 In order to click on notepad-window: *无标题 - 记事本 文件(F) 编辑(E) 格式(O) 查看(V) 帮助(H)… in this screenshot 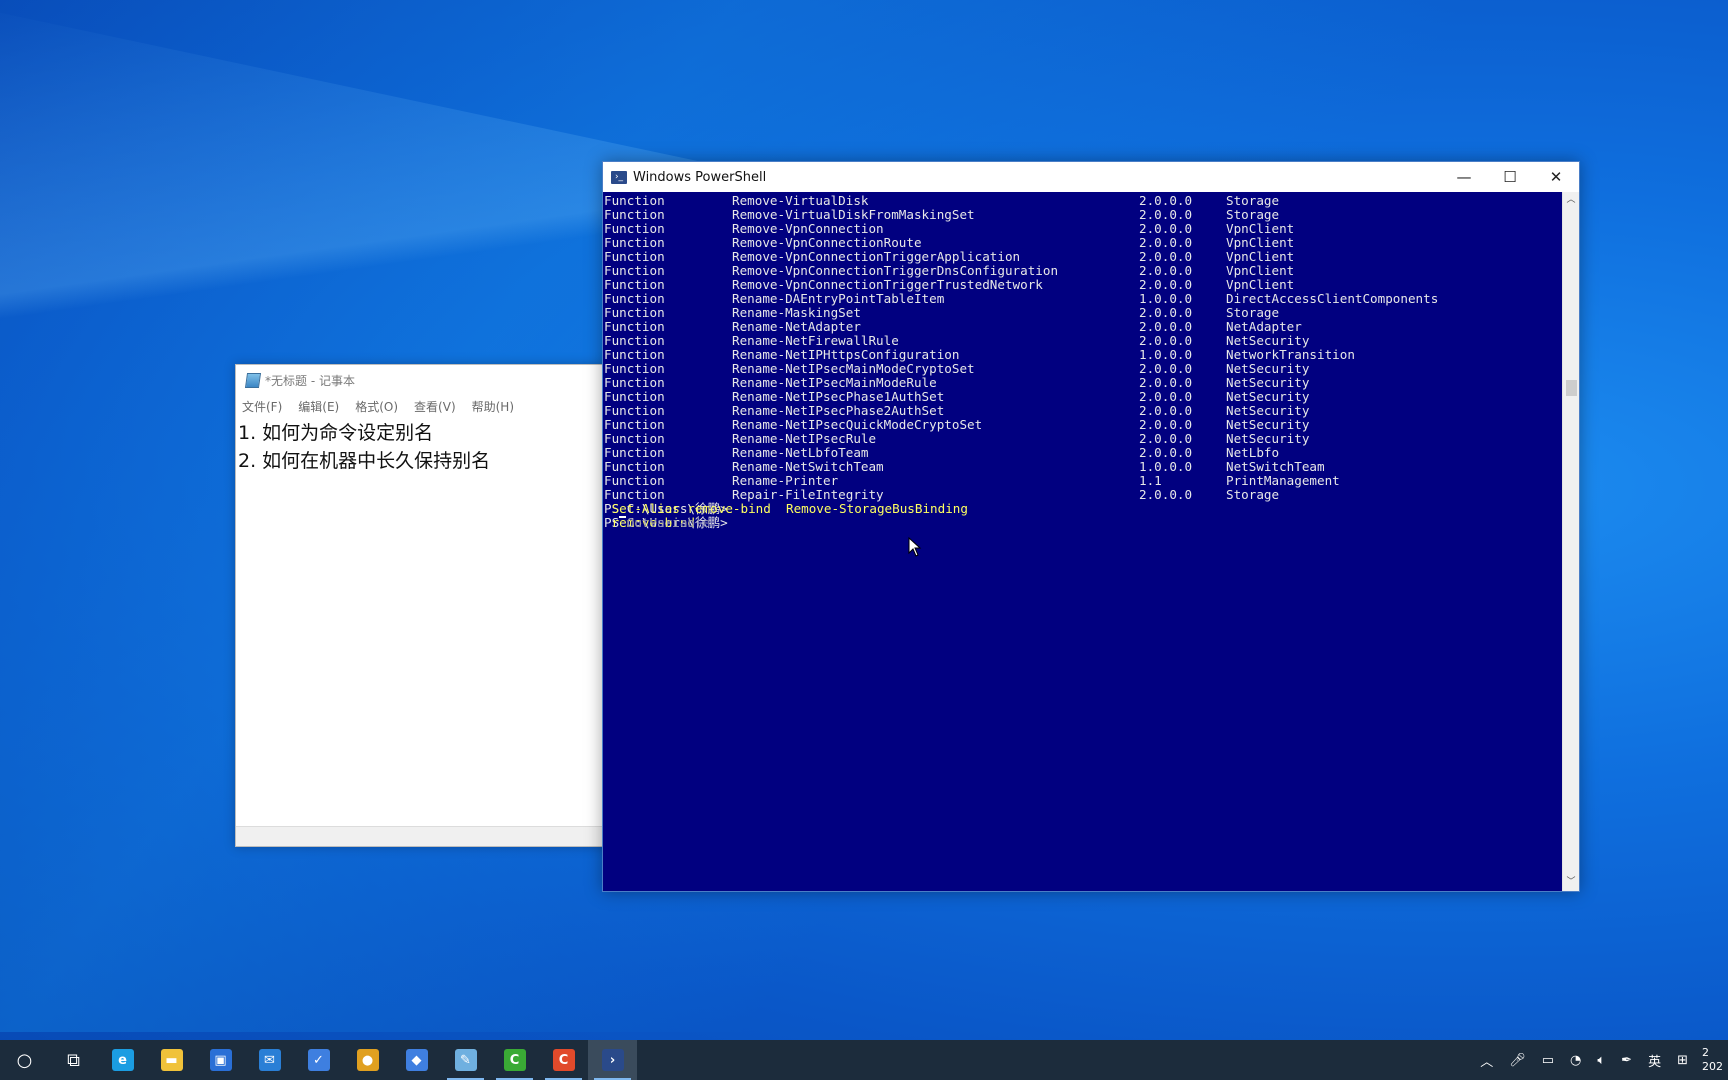, I will do `click(435, 605)`.